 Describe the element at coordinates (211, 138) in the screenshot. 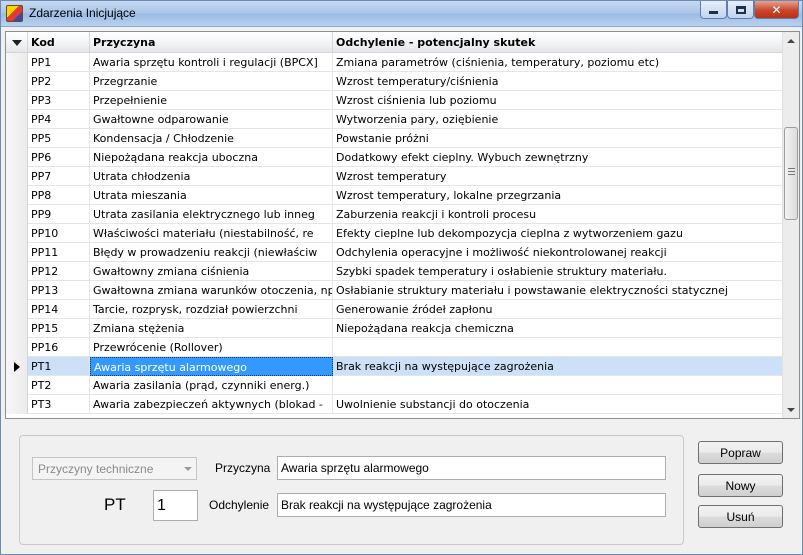

I see `cell-przyczyna: Kondensacja / Chłodzenie` at that location.